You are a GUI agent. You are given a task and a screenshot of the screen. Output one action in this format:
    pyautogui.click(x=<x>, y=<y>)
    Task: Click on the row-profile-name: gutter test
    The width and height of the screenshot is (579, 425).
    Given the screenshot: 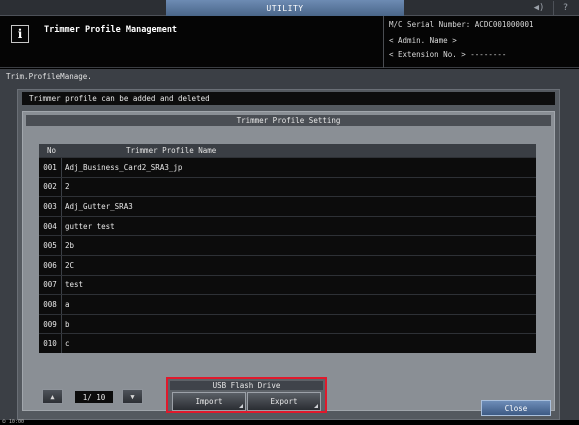 What is the action you would take?
    pyautogui.click(x=90, y=226)
    